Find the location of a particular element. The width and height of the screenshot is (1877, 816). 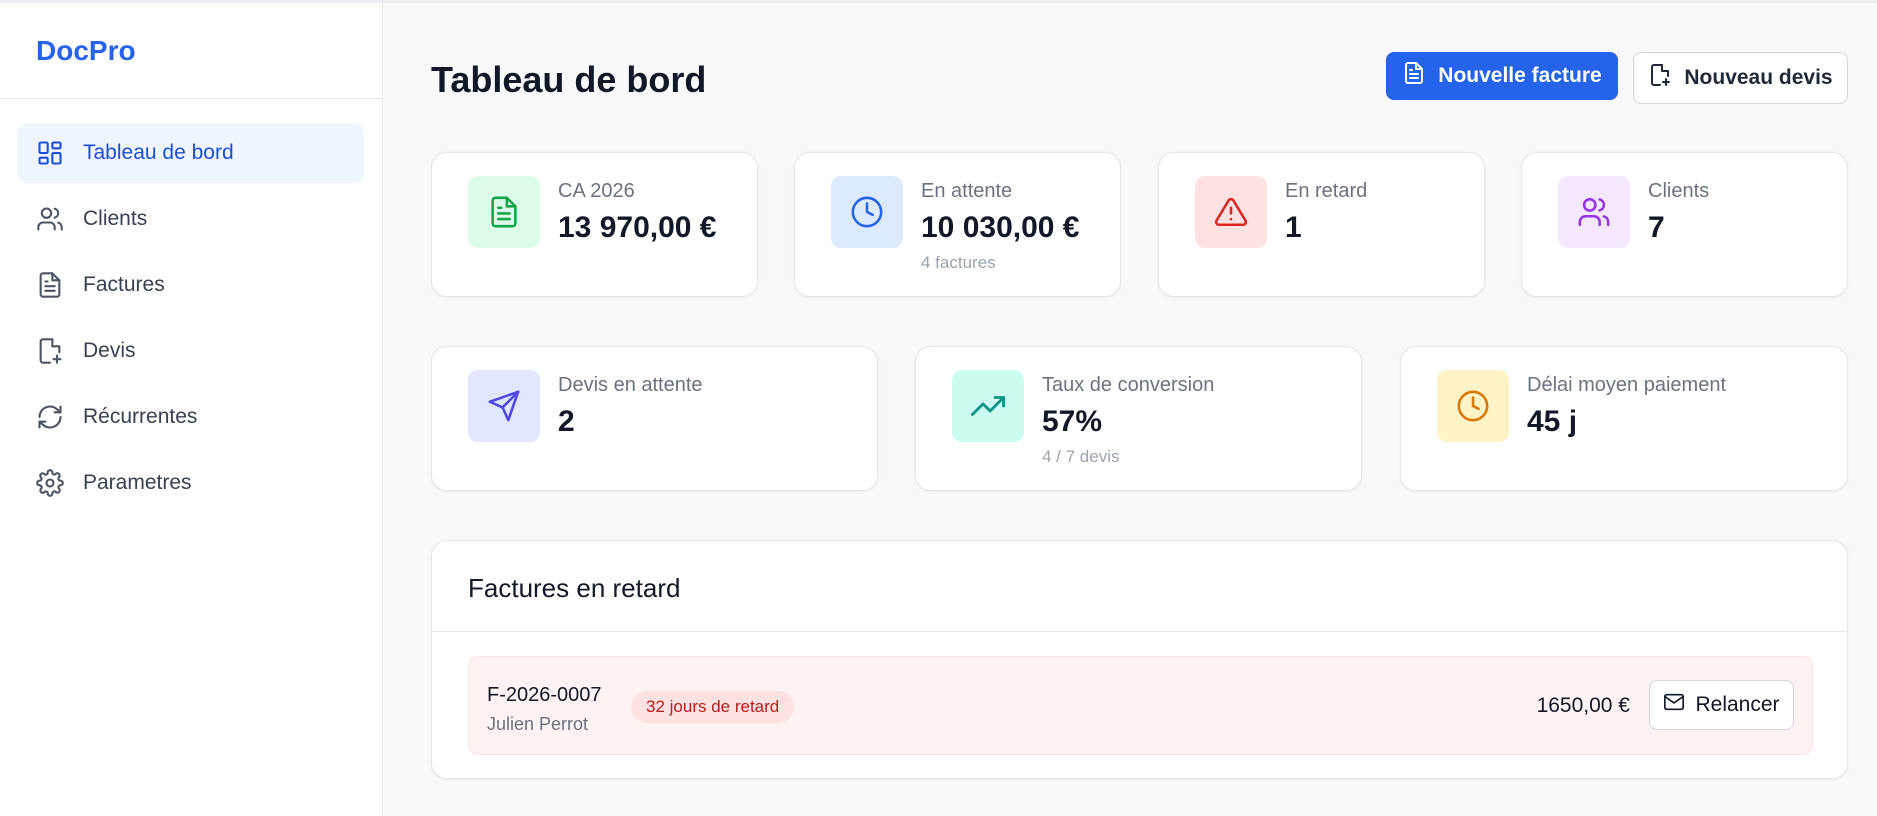

divider is located at coordinates (1139, 631).